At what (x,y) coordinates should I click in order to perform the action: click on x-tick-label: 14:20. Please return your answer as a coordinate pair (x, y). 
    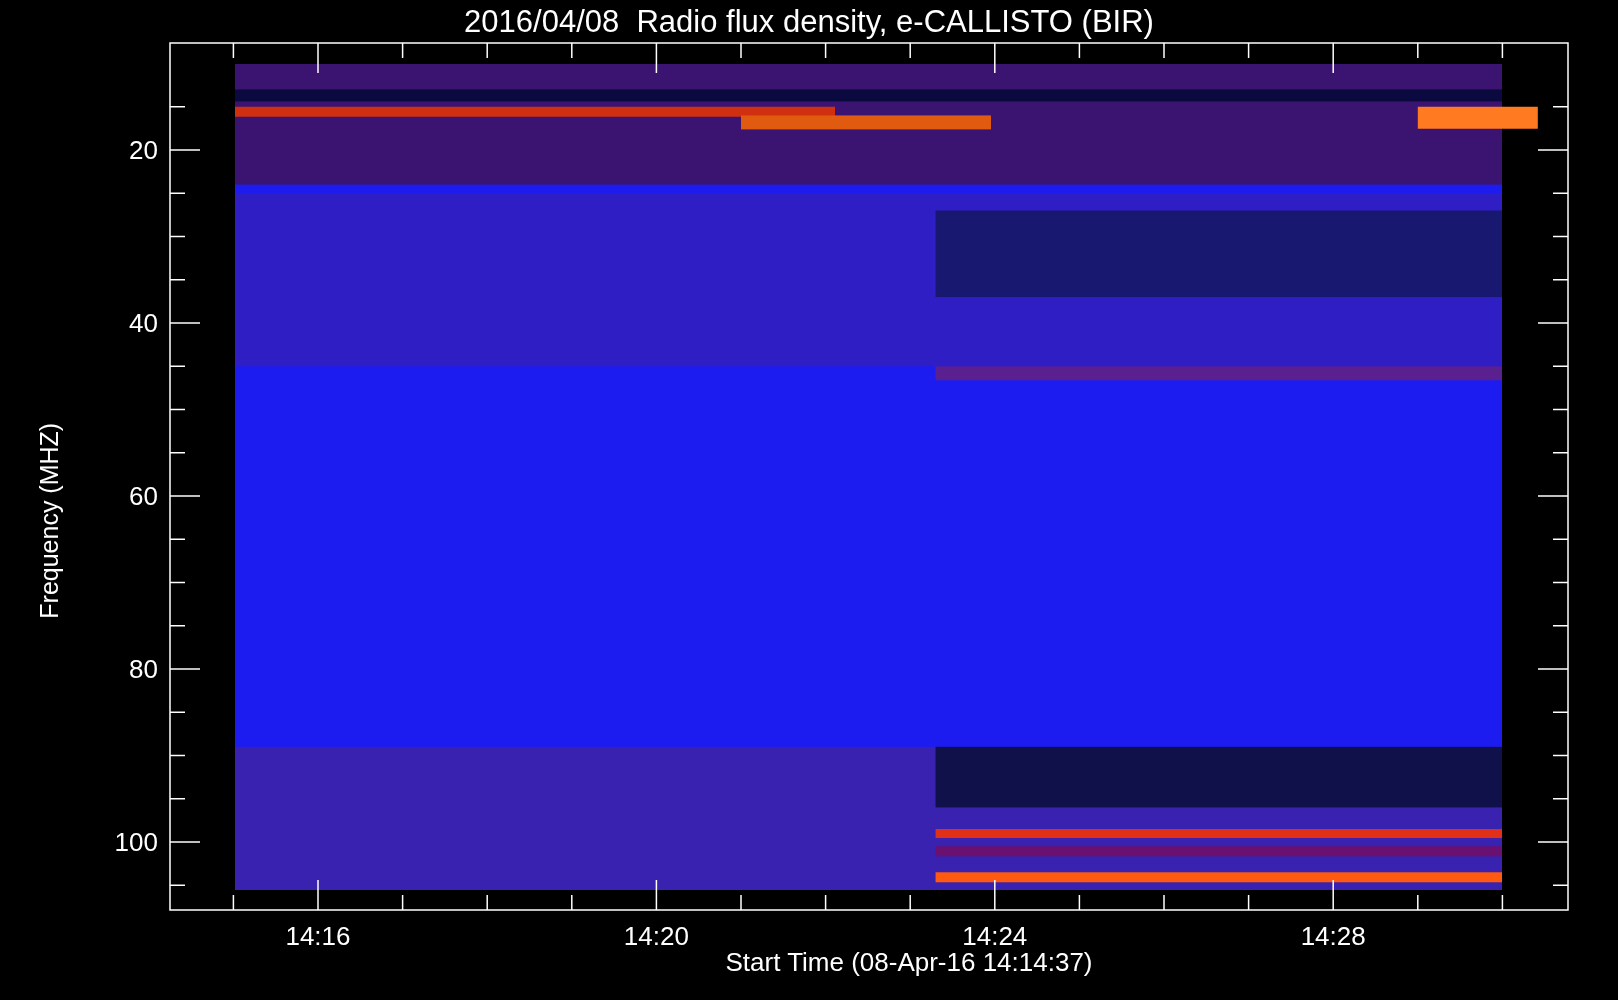
    Looking at the image, I should click on (656, 936).